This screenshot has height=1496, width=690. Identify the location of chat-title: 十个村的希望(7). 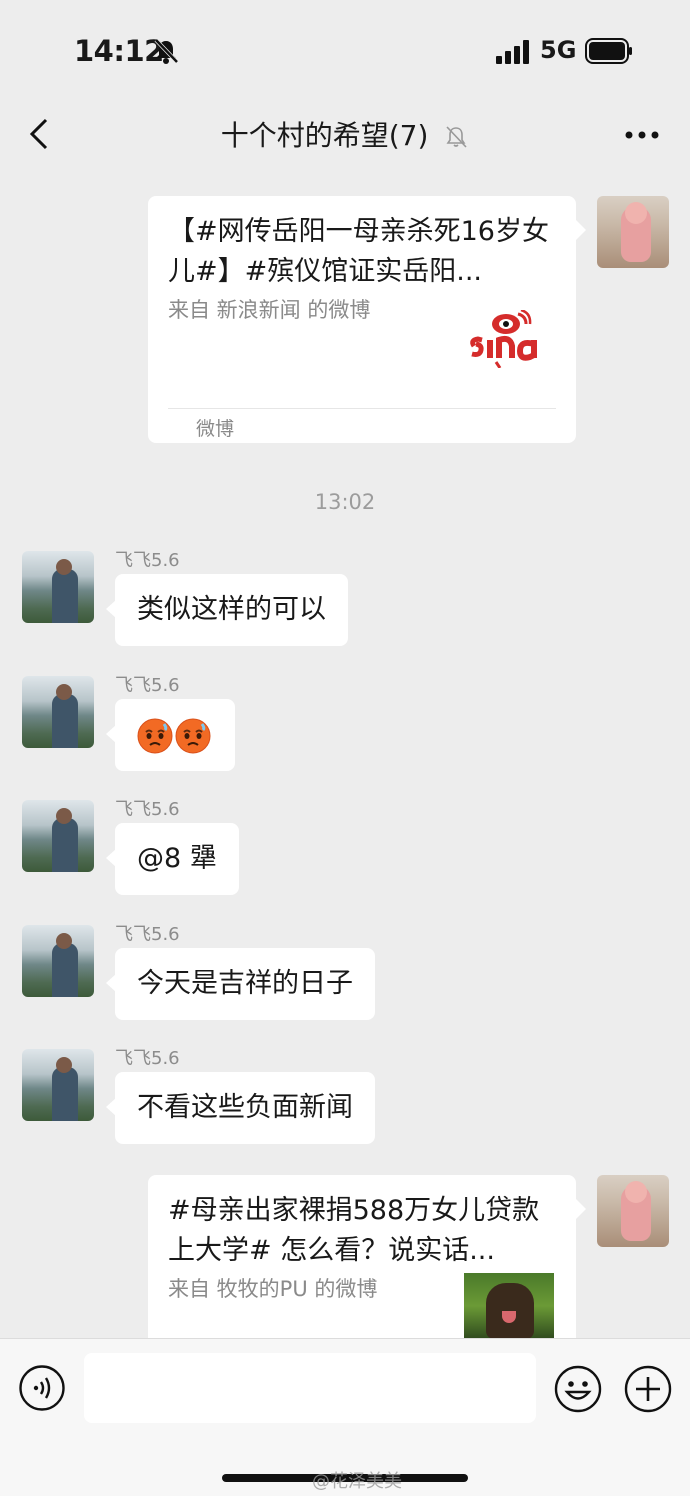
(324, 135).